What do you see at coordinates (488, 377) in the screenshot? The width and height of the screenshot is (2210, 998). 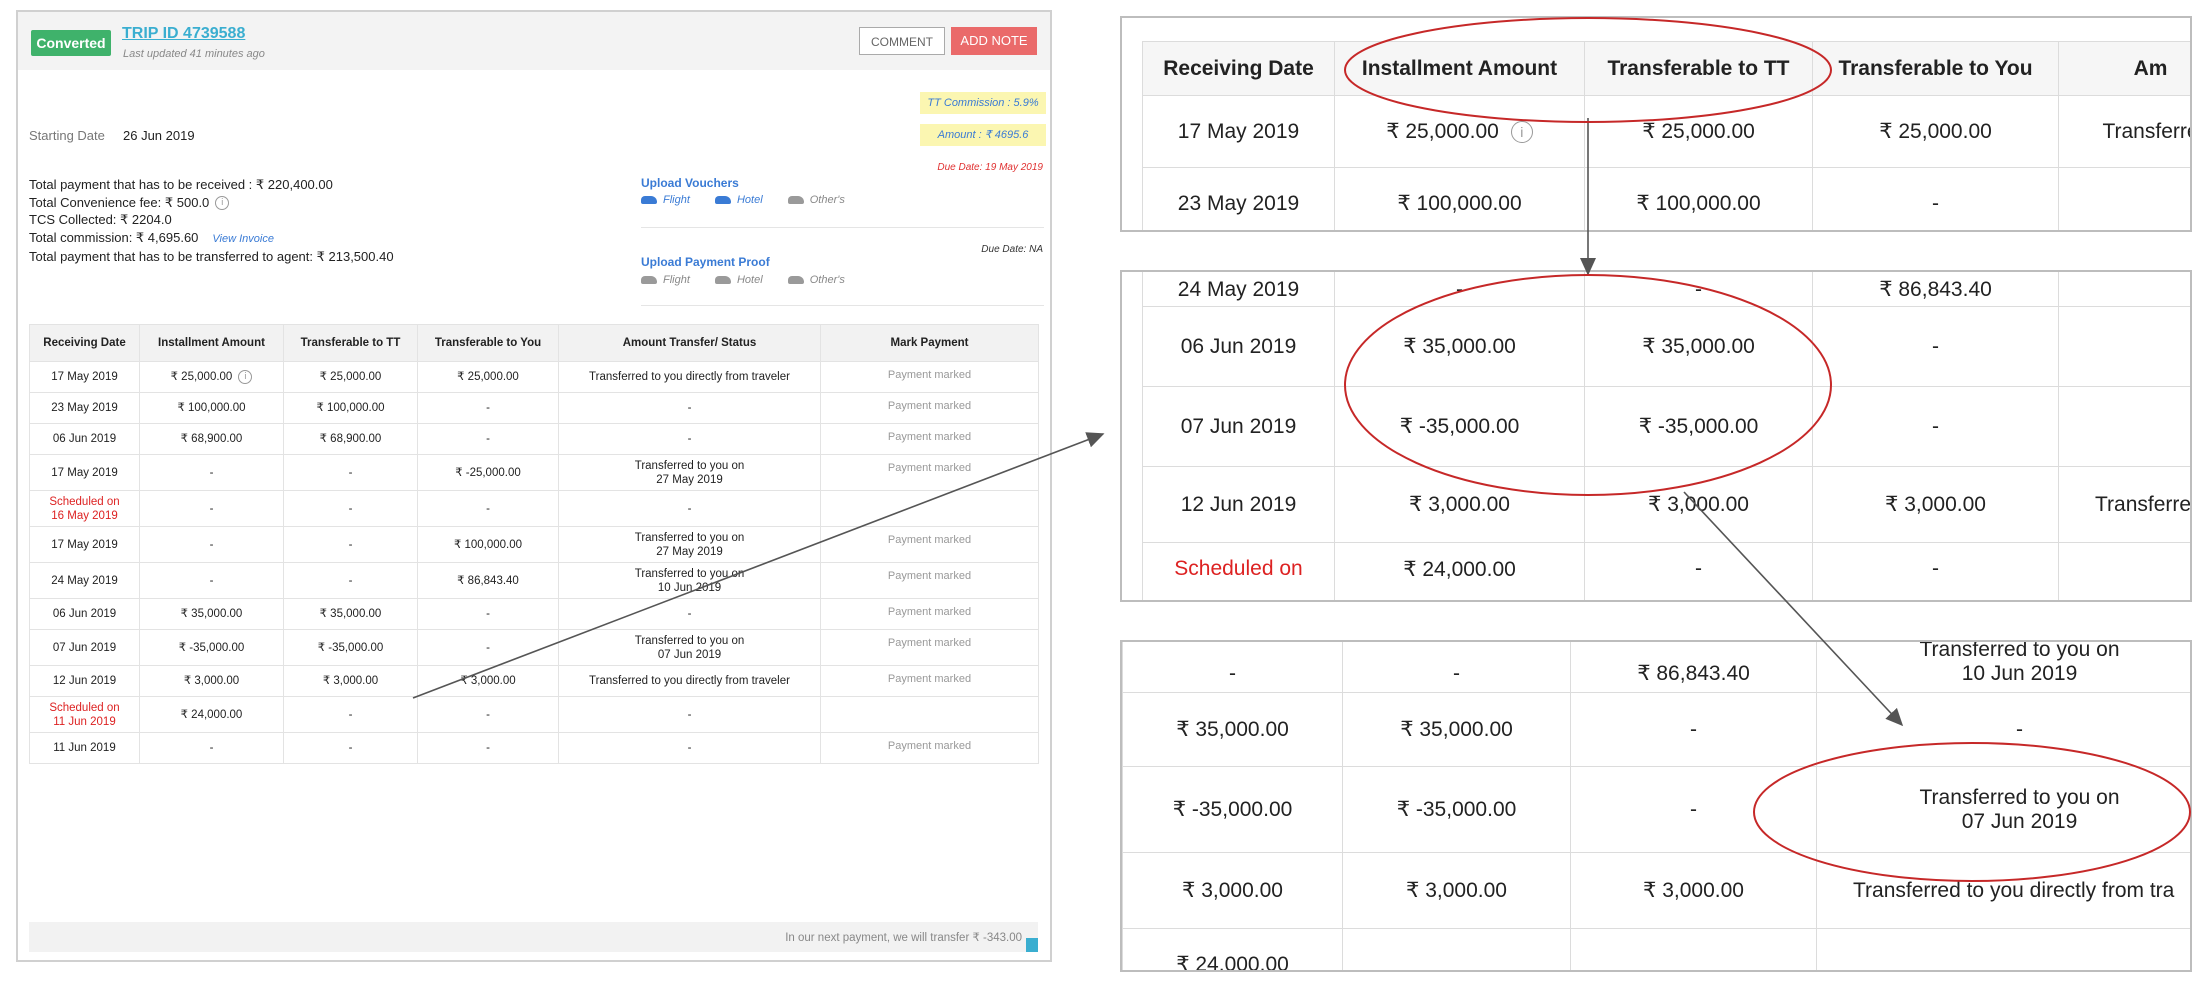 I see `transferable-you-cell: ₹ 25,000.00` at bounding box center [488, 377].